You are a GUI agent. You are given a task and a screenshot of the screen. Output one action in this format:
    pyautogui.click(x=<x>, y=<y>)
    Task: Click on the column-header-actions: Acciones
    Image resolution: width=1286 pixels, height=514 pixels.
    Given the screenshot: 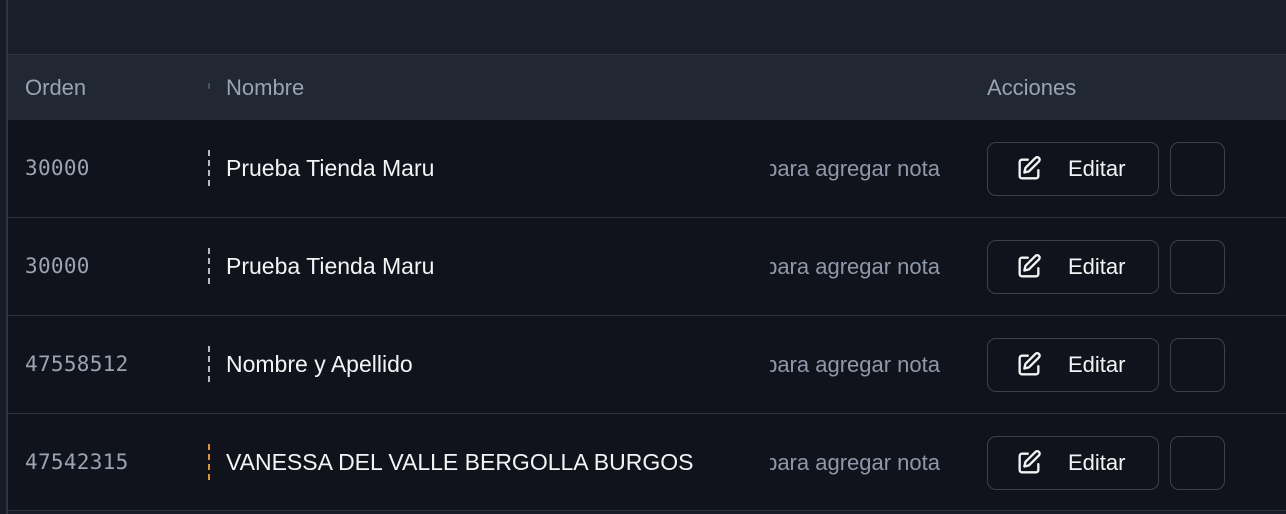 What is the action you would take?
    pyautogui.click(x=1032, y=87)
    